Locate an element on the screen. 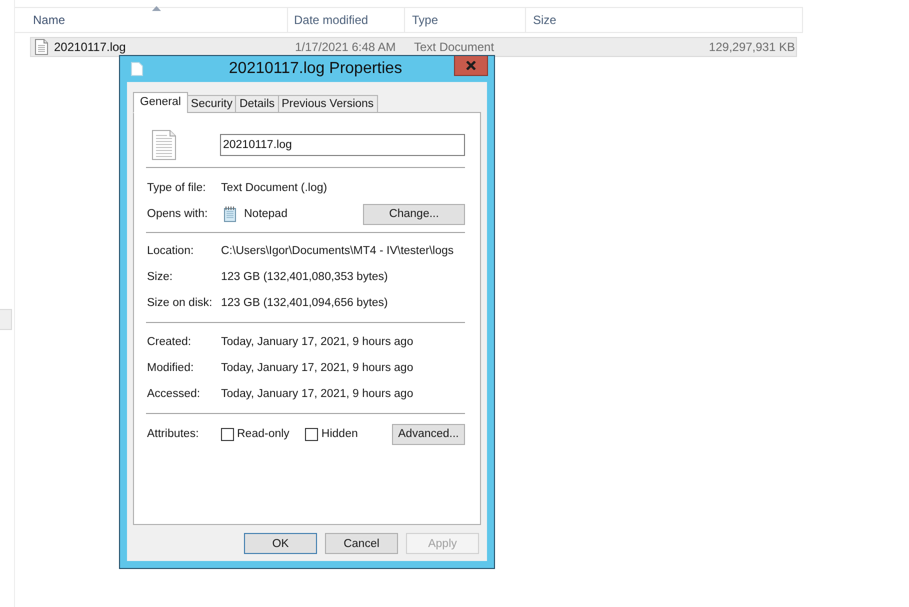 This screenshot has height=607, width=909. checkbox-label: Read-only is located at coordinates (263, 434).